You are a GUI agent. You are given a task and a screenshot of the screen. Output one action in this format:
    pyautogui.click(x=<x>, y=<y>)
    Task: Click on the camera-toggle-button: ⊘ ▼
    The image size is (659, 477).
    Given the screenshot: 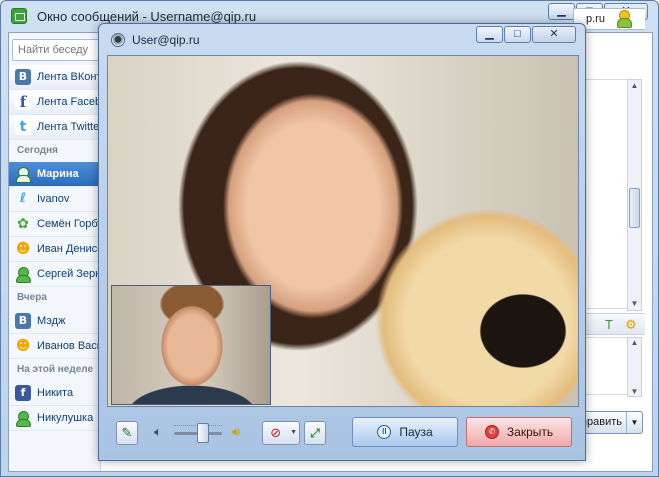 What is the action you would take?
    pyautogui.click(x=281, y=433)
    